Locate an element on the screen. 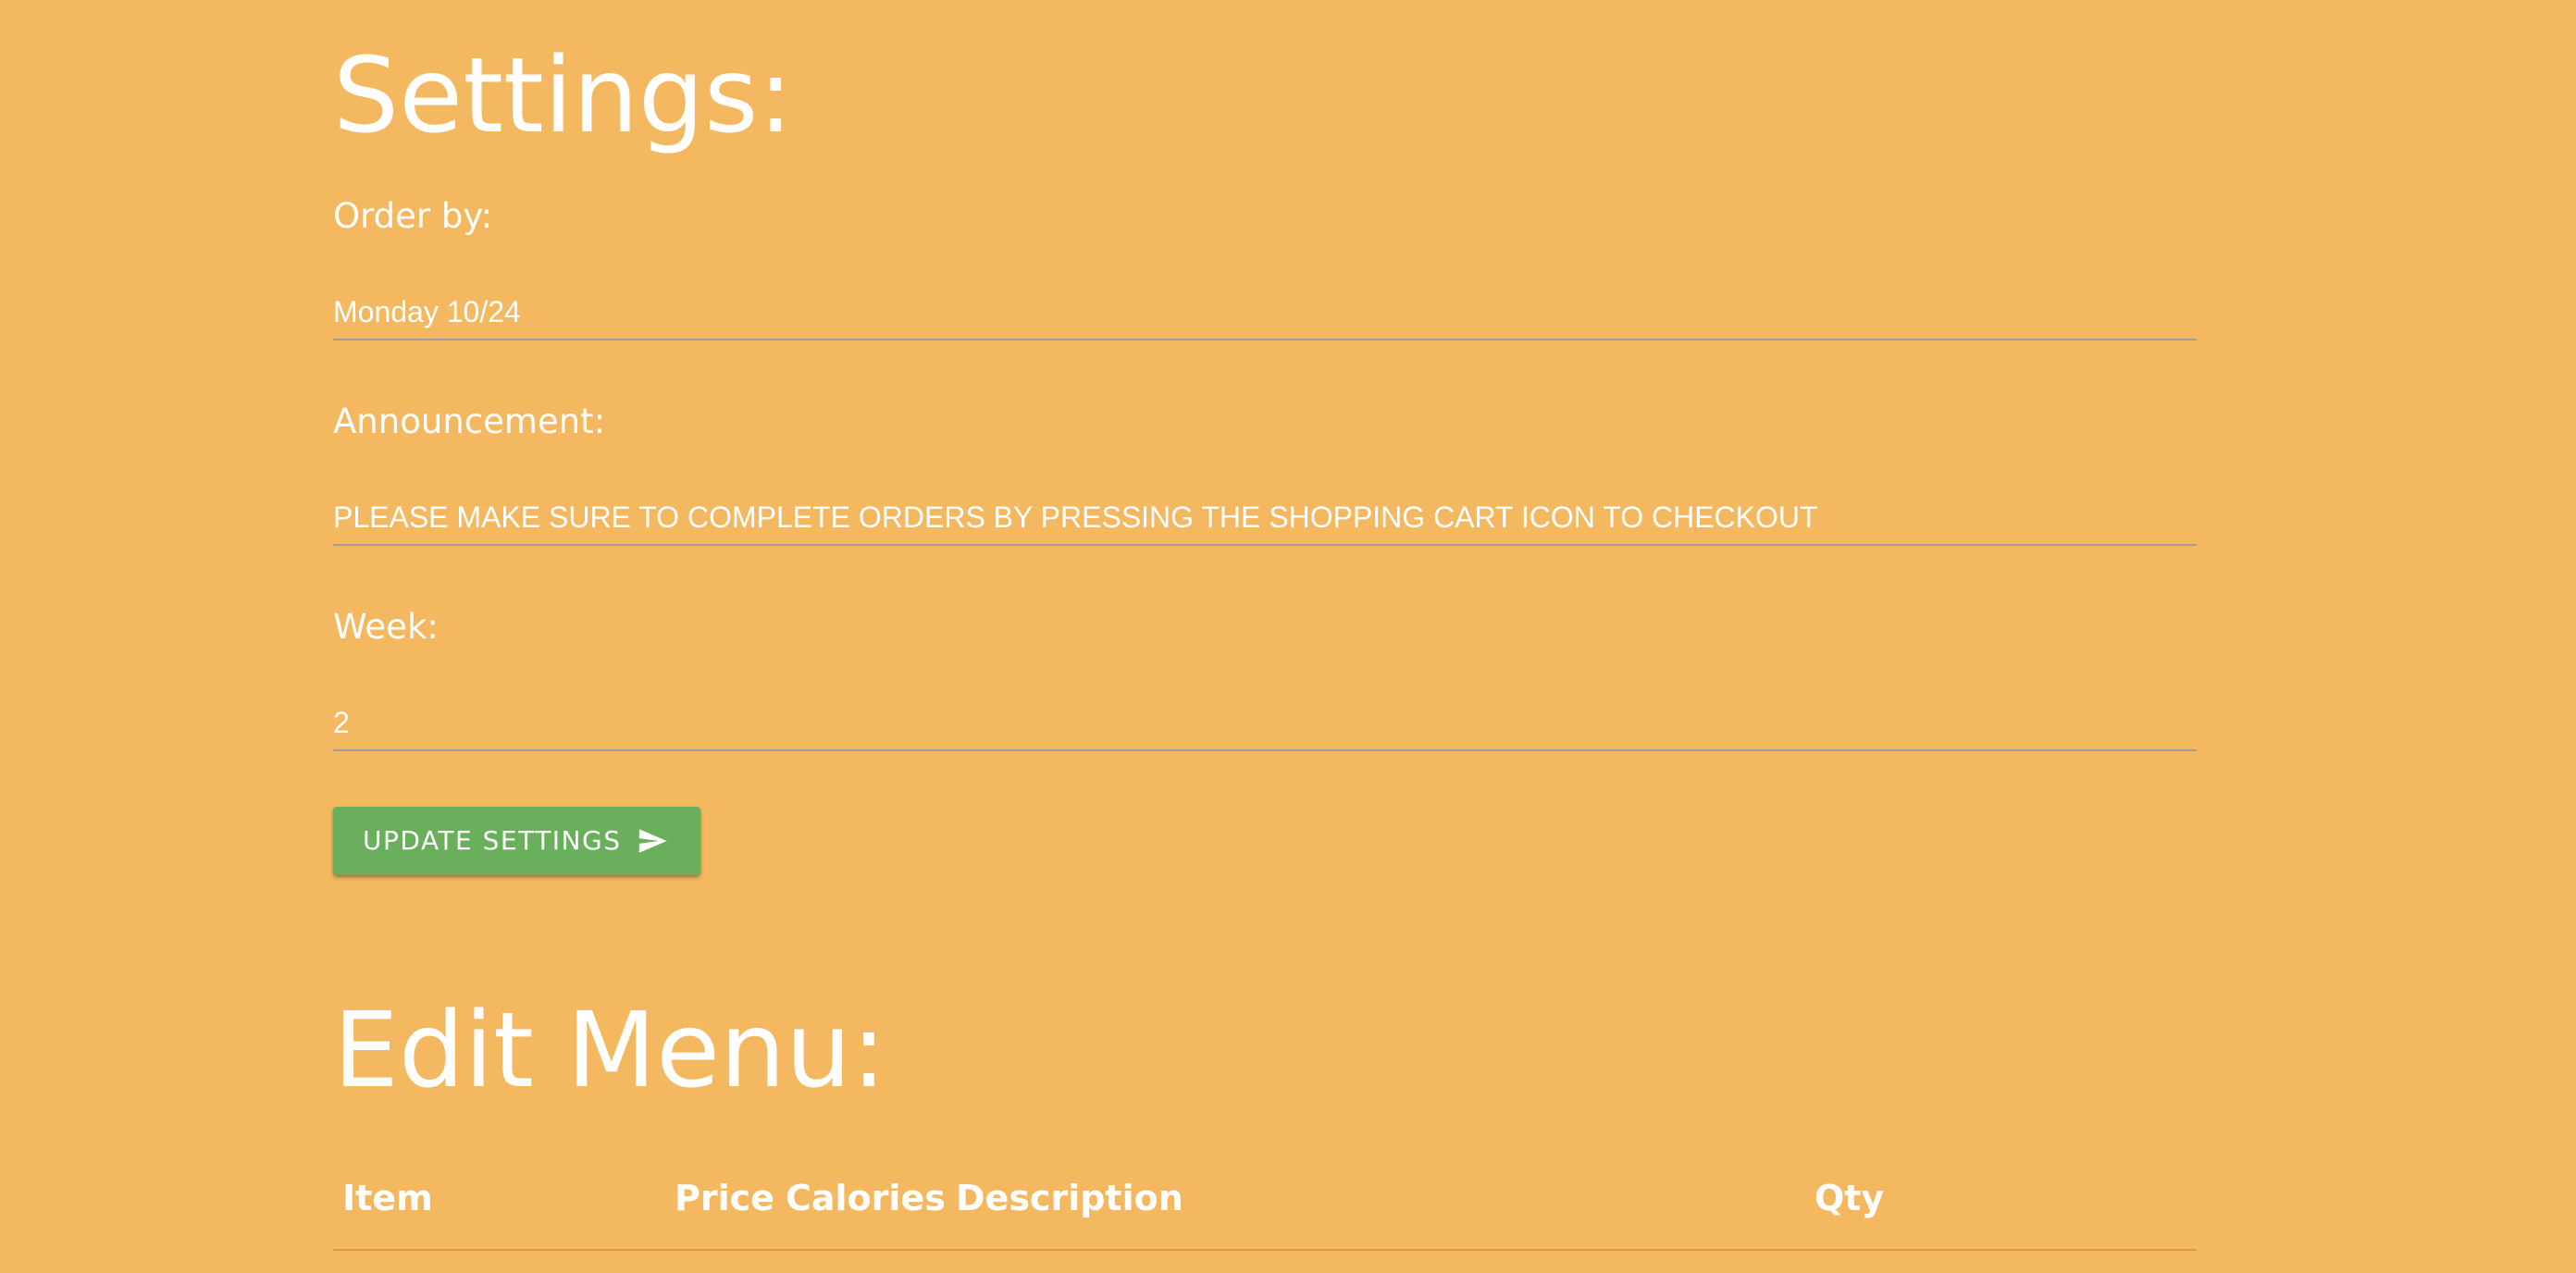  settings-title: Settings: is located at coordinates (563, 96).